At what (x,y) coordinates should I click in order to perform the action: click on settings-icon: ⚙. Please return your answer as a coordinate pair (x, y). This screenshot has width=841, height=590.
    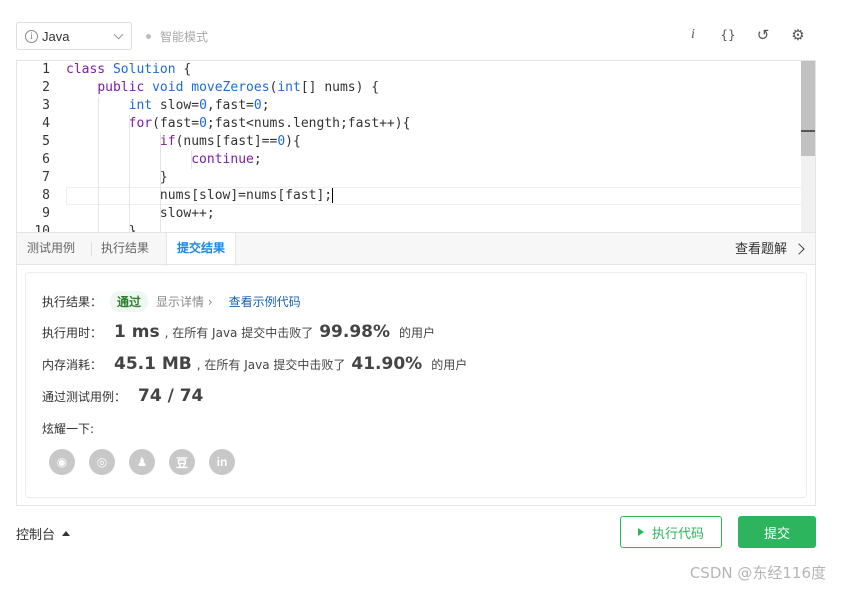
    Looking at the image, I should click on (798, 35).